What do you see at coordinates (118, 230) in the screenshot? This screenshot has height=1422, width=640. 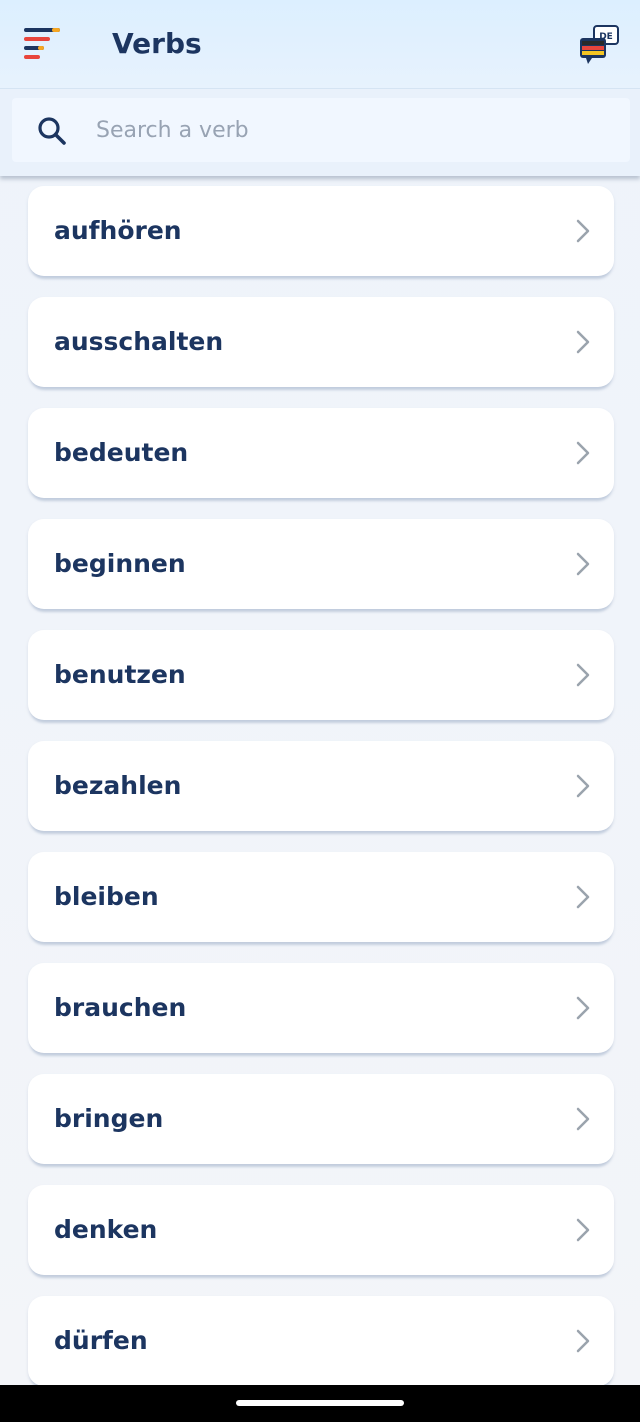 I see `verb-label: aufhören` at bounding box center [118, 230].